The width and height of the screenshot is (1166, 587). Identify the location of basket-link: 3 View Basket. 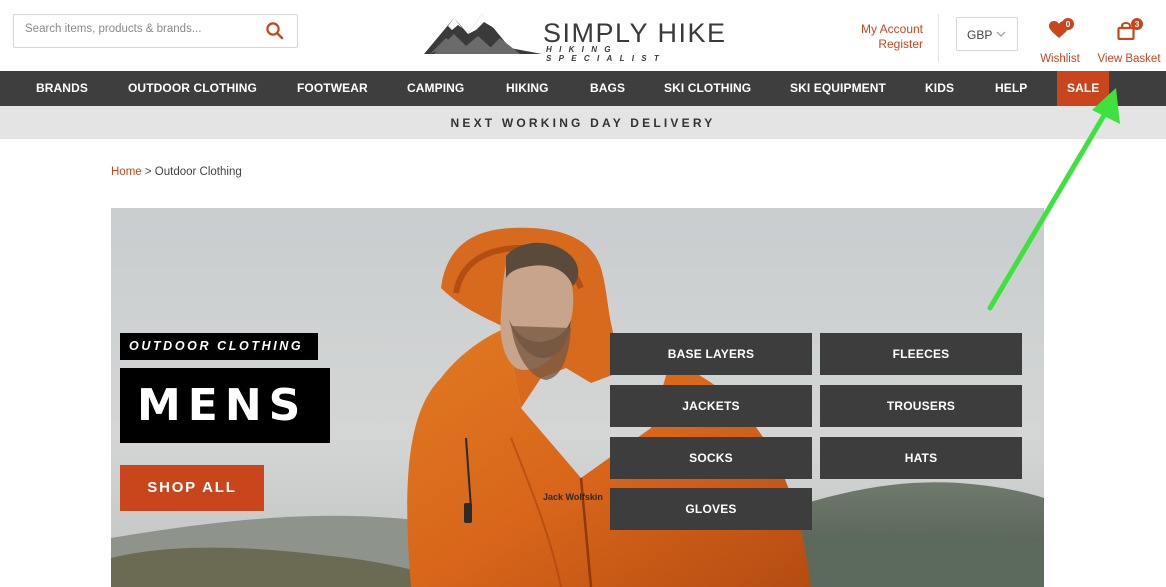
(1129, 41).